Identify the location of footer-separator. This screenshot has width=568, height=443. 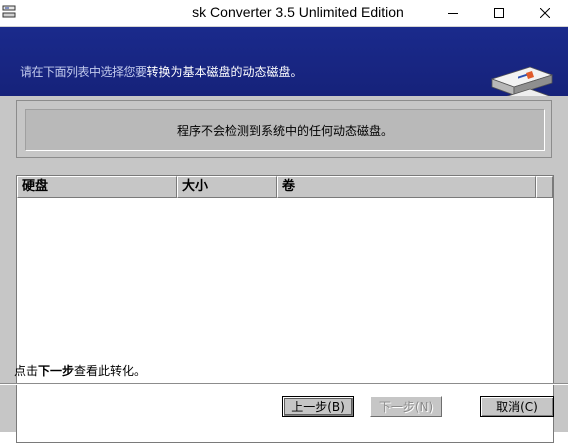
(284, 384).